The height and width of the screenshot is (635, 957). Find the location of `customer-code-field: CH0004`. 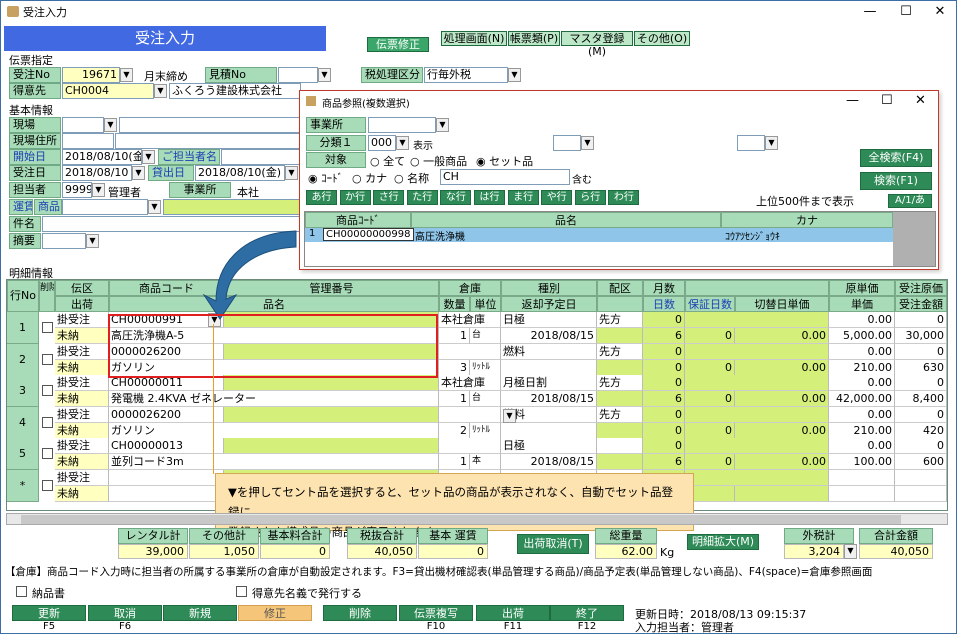

customer-code-field: CH0004 is located at coordinates (108, 91).